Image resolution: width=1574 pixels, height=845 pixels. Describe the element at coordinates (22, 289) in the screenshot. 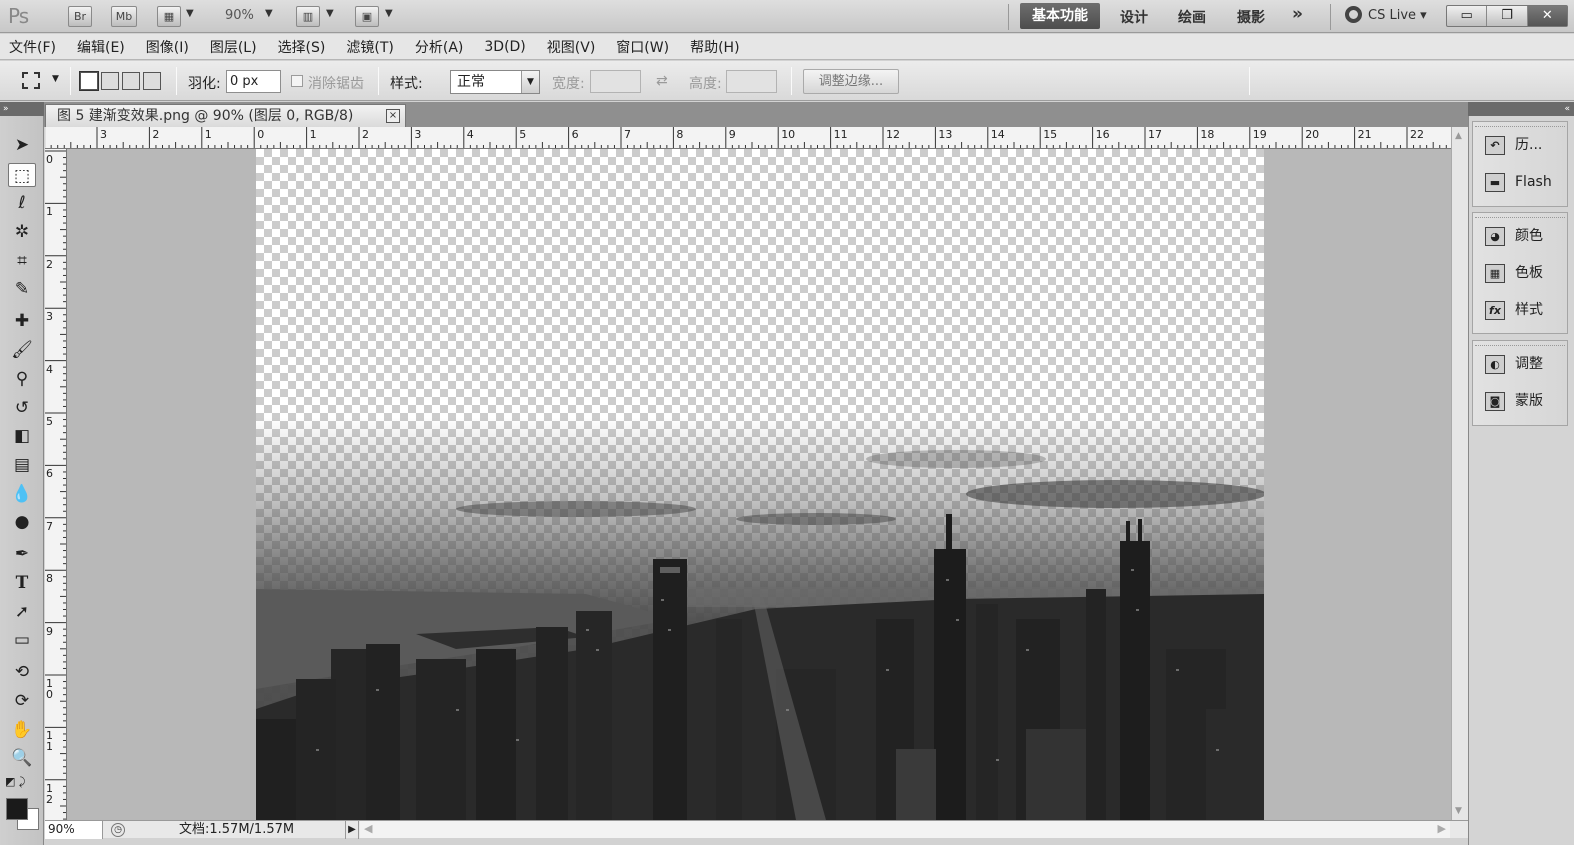

I see `eyedropper-tool-icon: ✎` at that location.